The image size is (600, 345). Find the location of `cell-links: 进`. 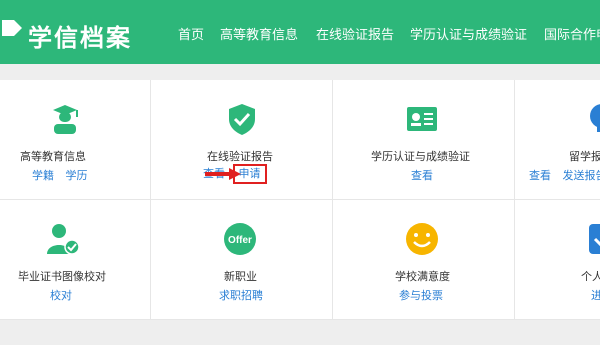

cell-links: 进 is located at coordinates (593, 295).